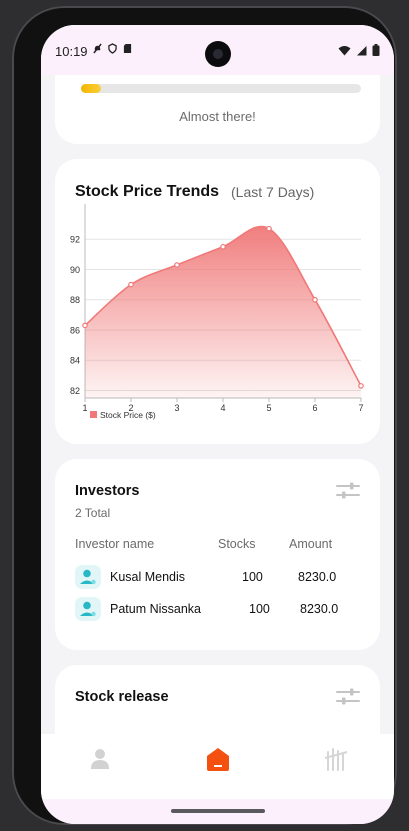 The width and height of the screenshot is (409, 831). I want to click on system-icons, so click(359, 50).